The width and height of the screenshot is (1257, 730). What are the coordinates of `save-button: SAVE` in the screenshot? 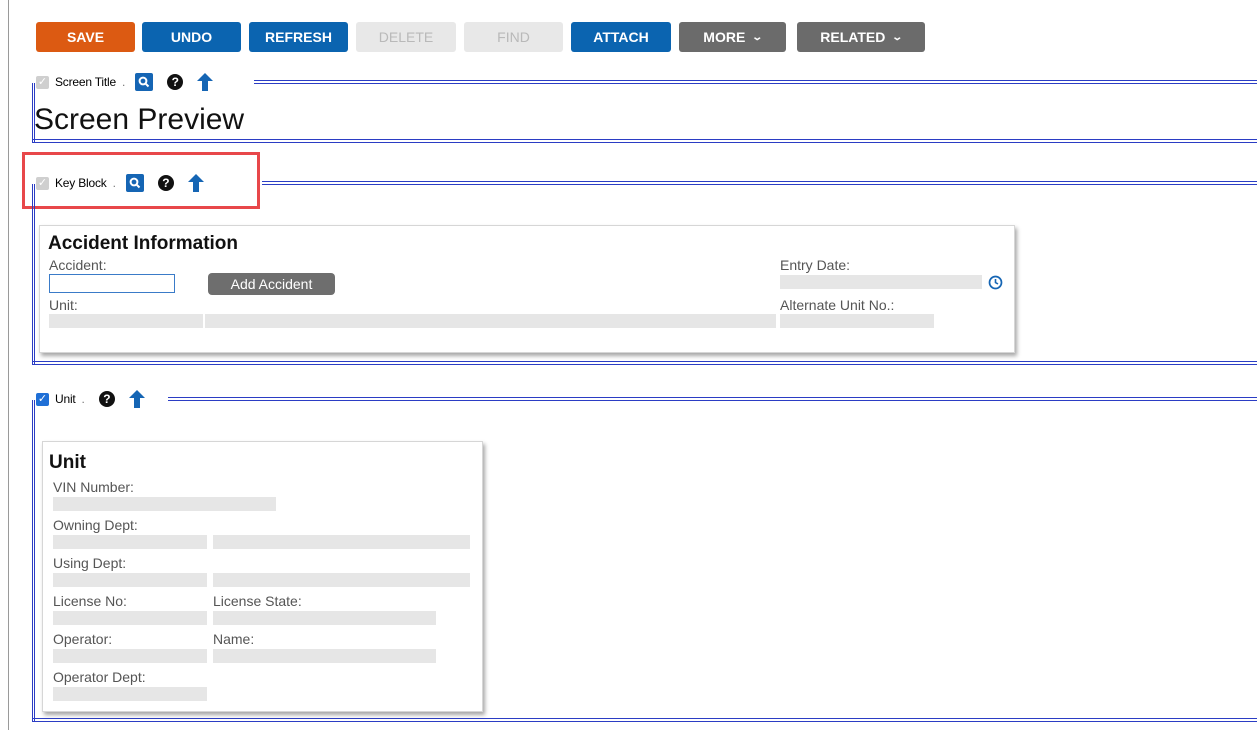 It's located at (85, 37).